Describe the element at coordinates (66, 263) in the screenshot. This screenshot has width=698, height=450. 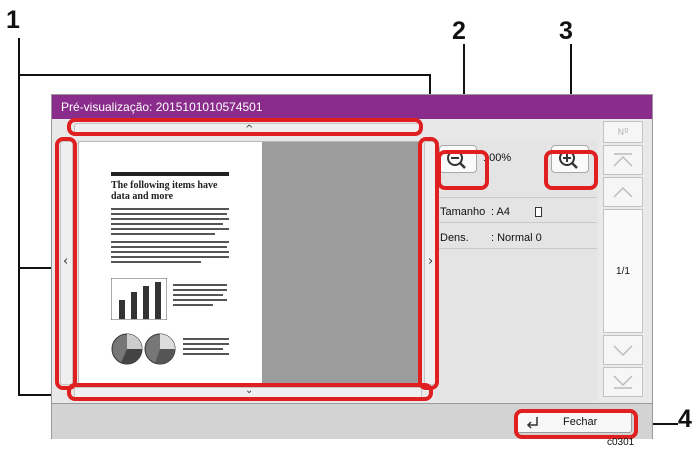
I see `highlight-scroll-left` at that location.